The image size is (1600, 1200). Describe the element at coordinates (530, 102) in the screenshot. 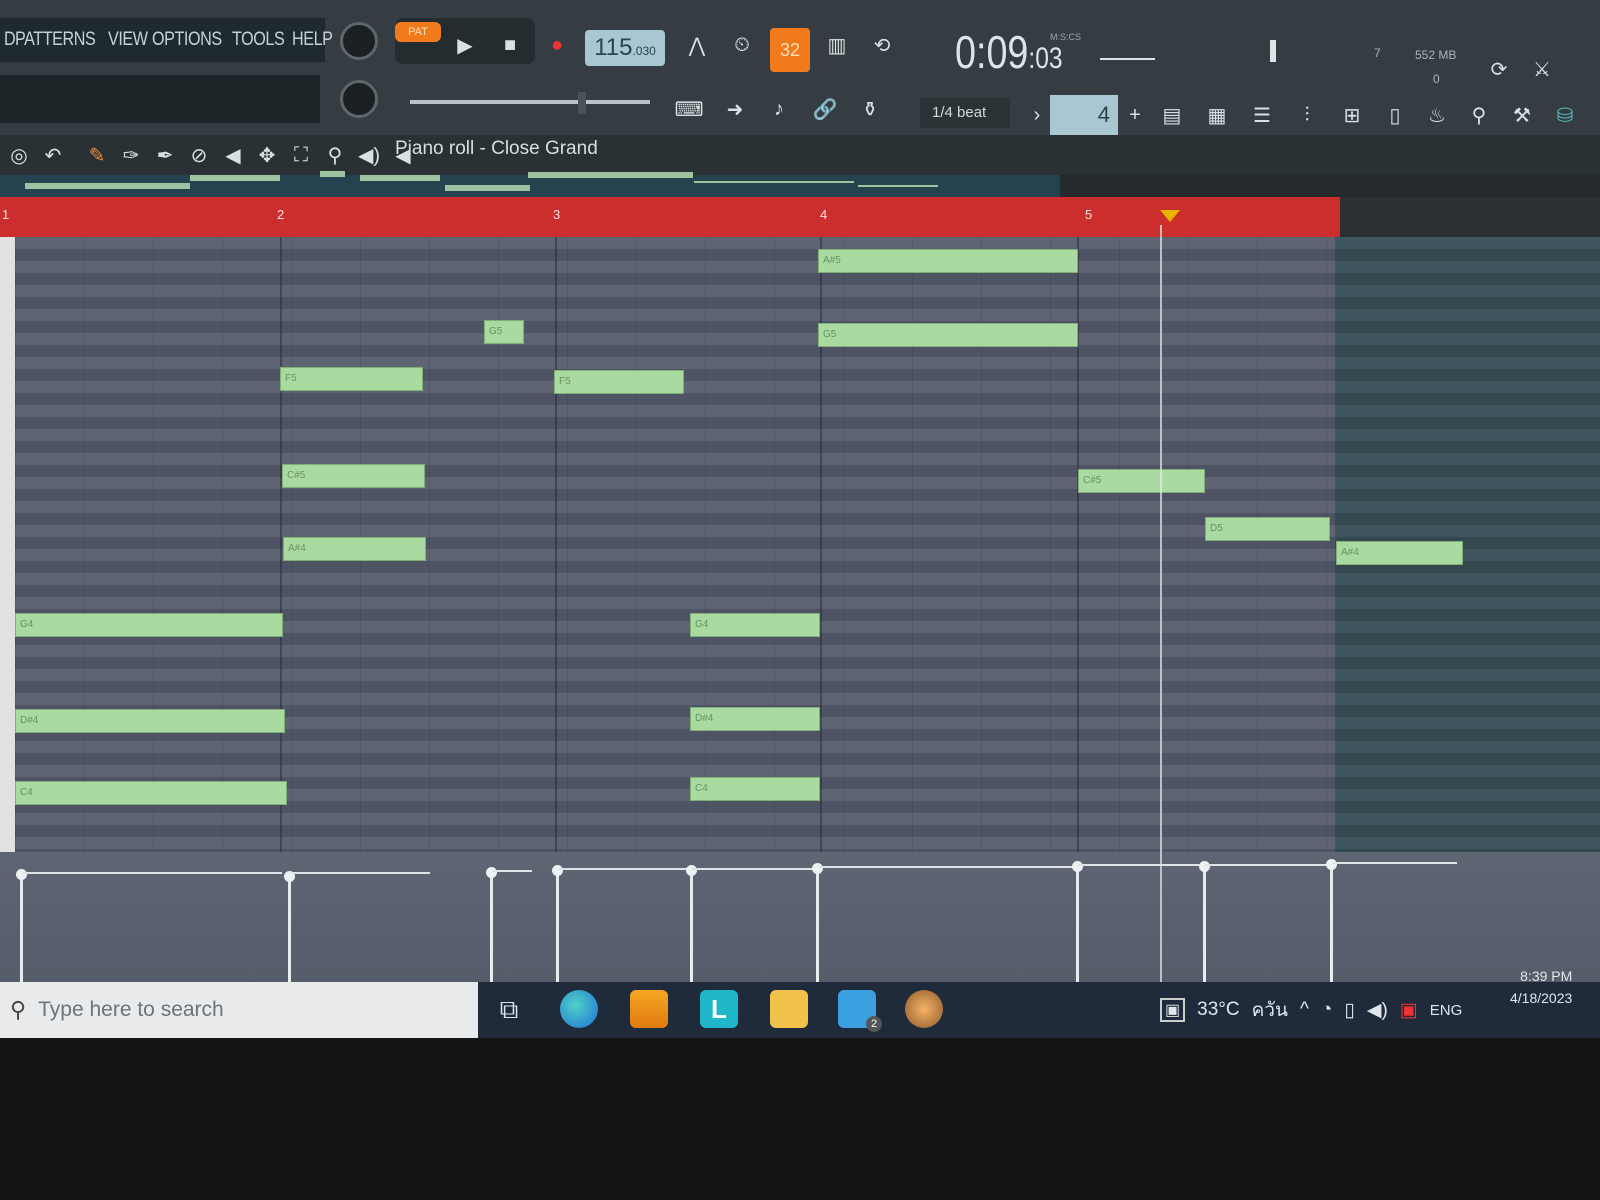

I see `master-volume-slider` at that location.